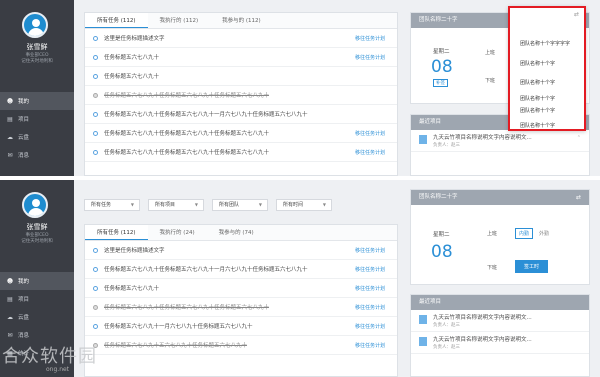 The width and height of the screenshot is (600, 377). I want to click on chevron-down-icon: ▼, so click(260, 204).